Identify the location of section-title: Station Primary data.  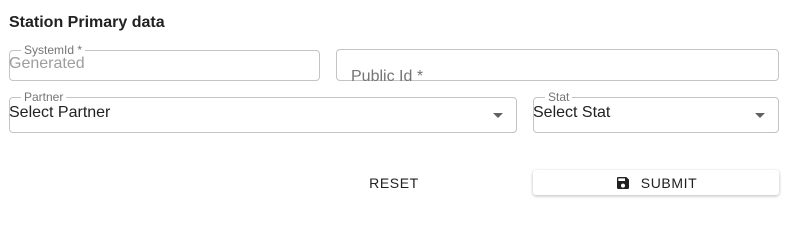
(87, 22).